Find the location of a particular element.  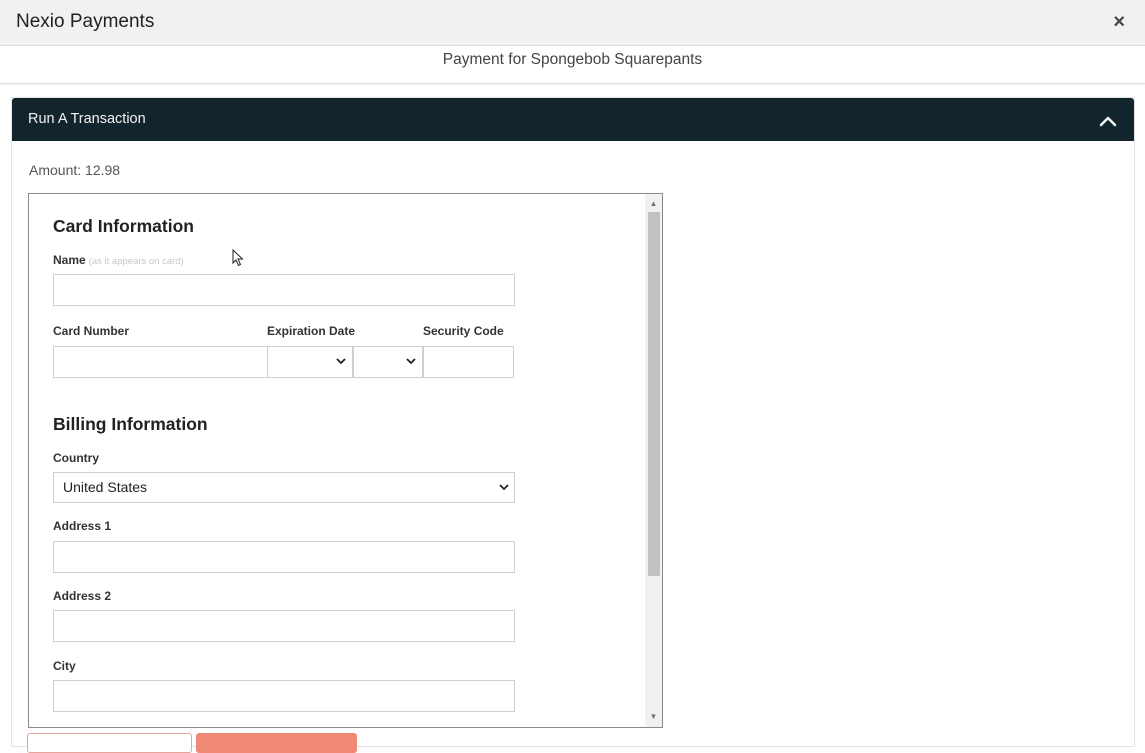

address1-label: Address 1 is located at coordinates (82, 526).